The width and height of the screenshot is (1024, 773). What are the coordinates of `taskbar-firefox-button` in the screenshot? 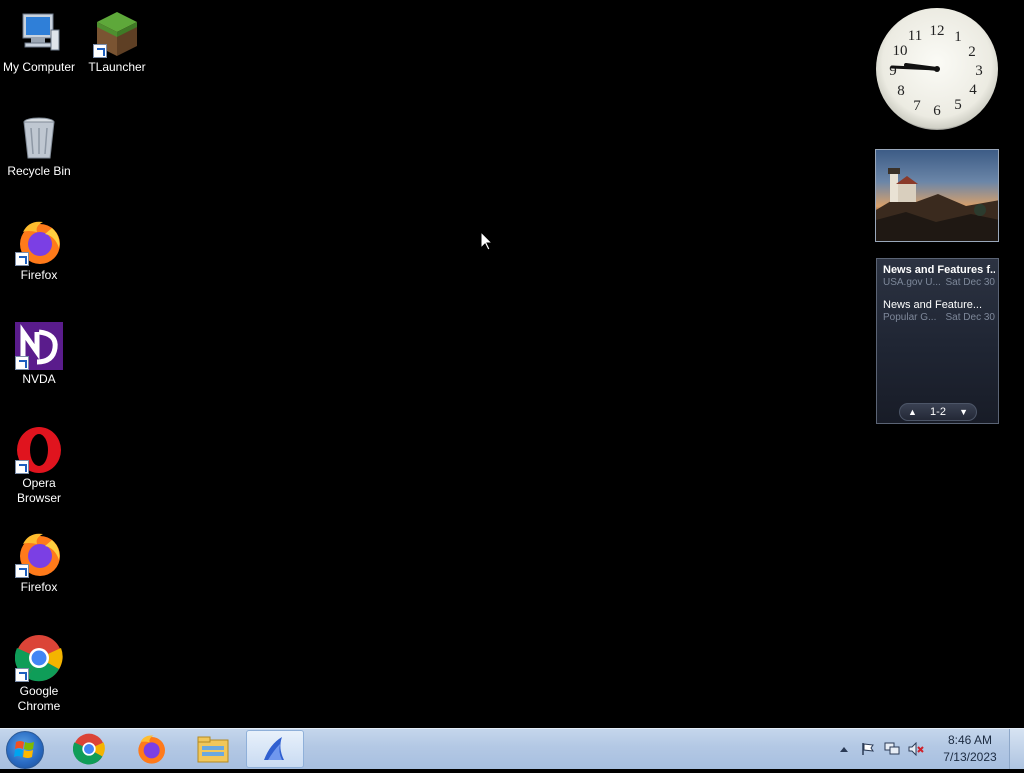 It's located at (151, 749).